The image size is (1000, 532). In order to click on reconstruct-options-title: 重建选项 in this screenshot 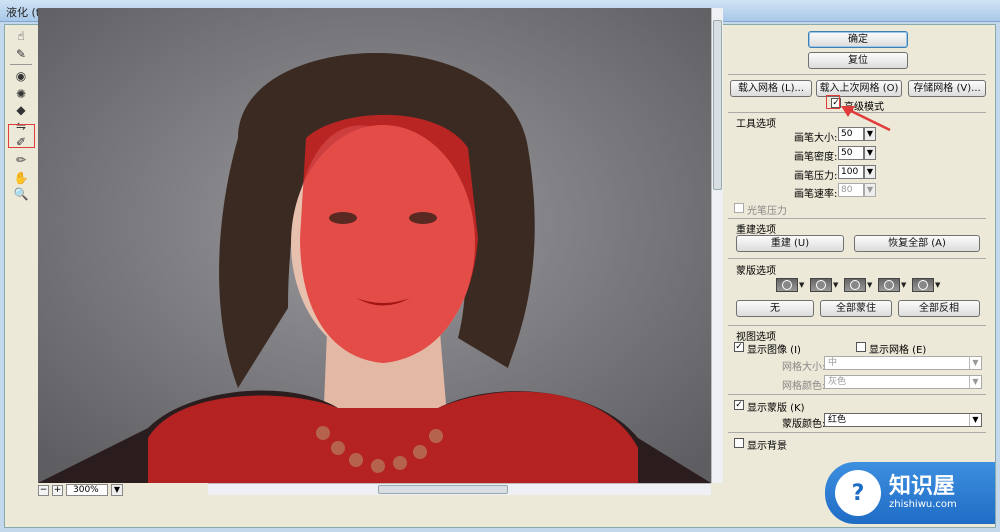, I will do `click(756, 230)`.